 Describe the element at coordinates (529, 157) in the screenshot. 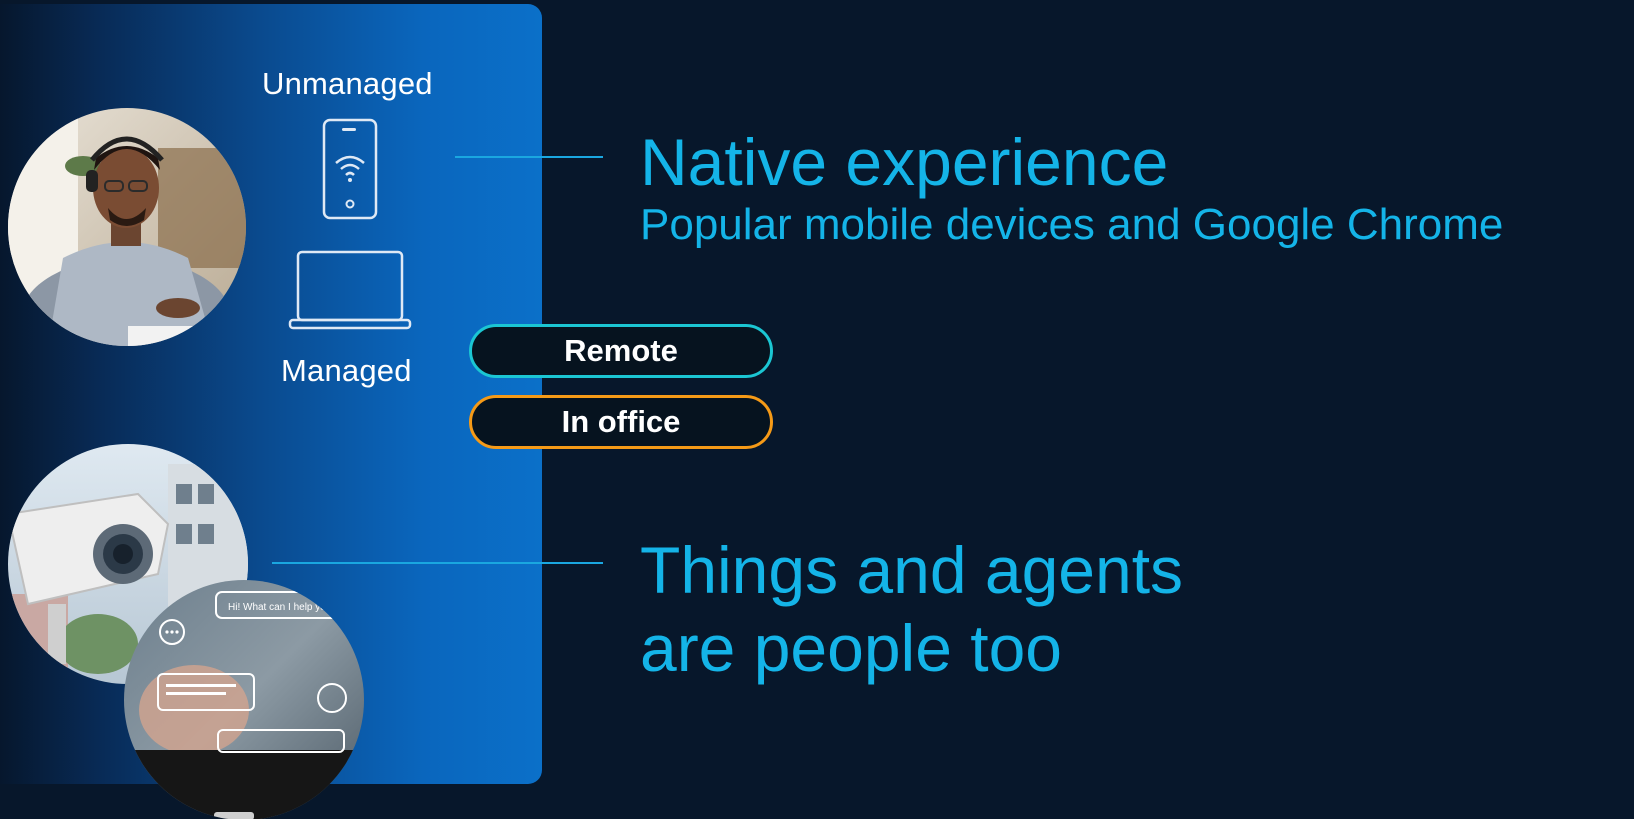

I see `native-connector-line` at that location.